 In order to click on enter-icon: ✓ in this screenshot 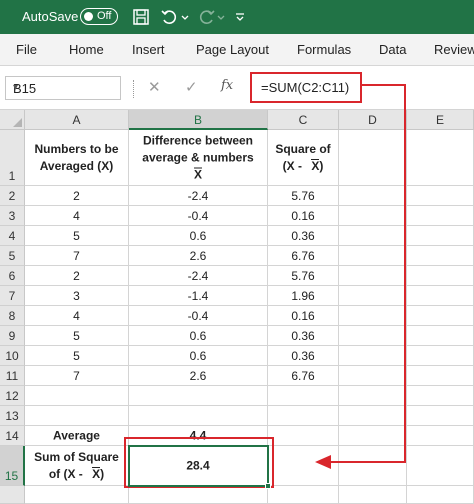, I will do `click(191, 87)`.